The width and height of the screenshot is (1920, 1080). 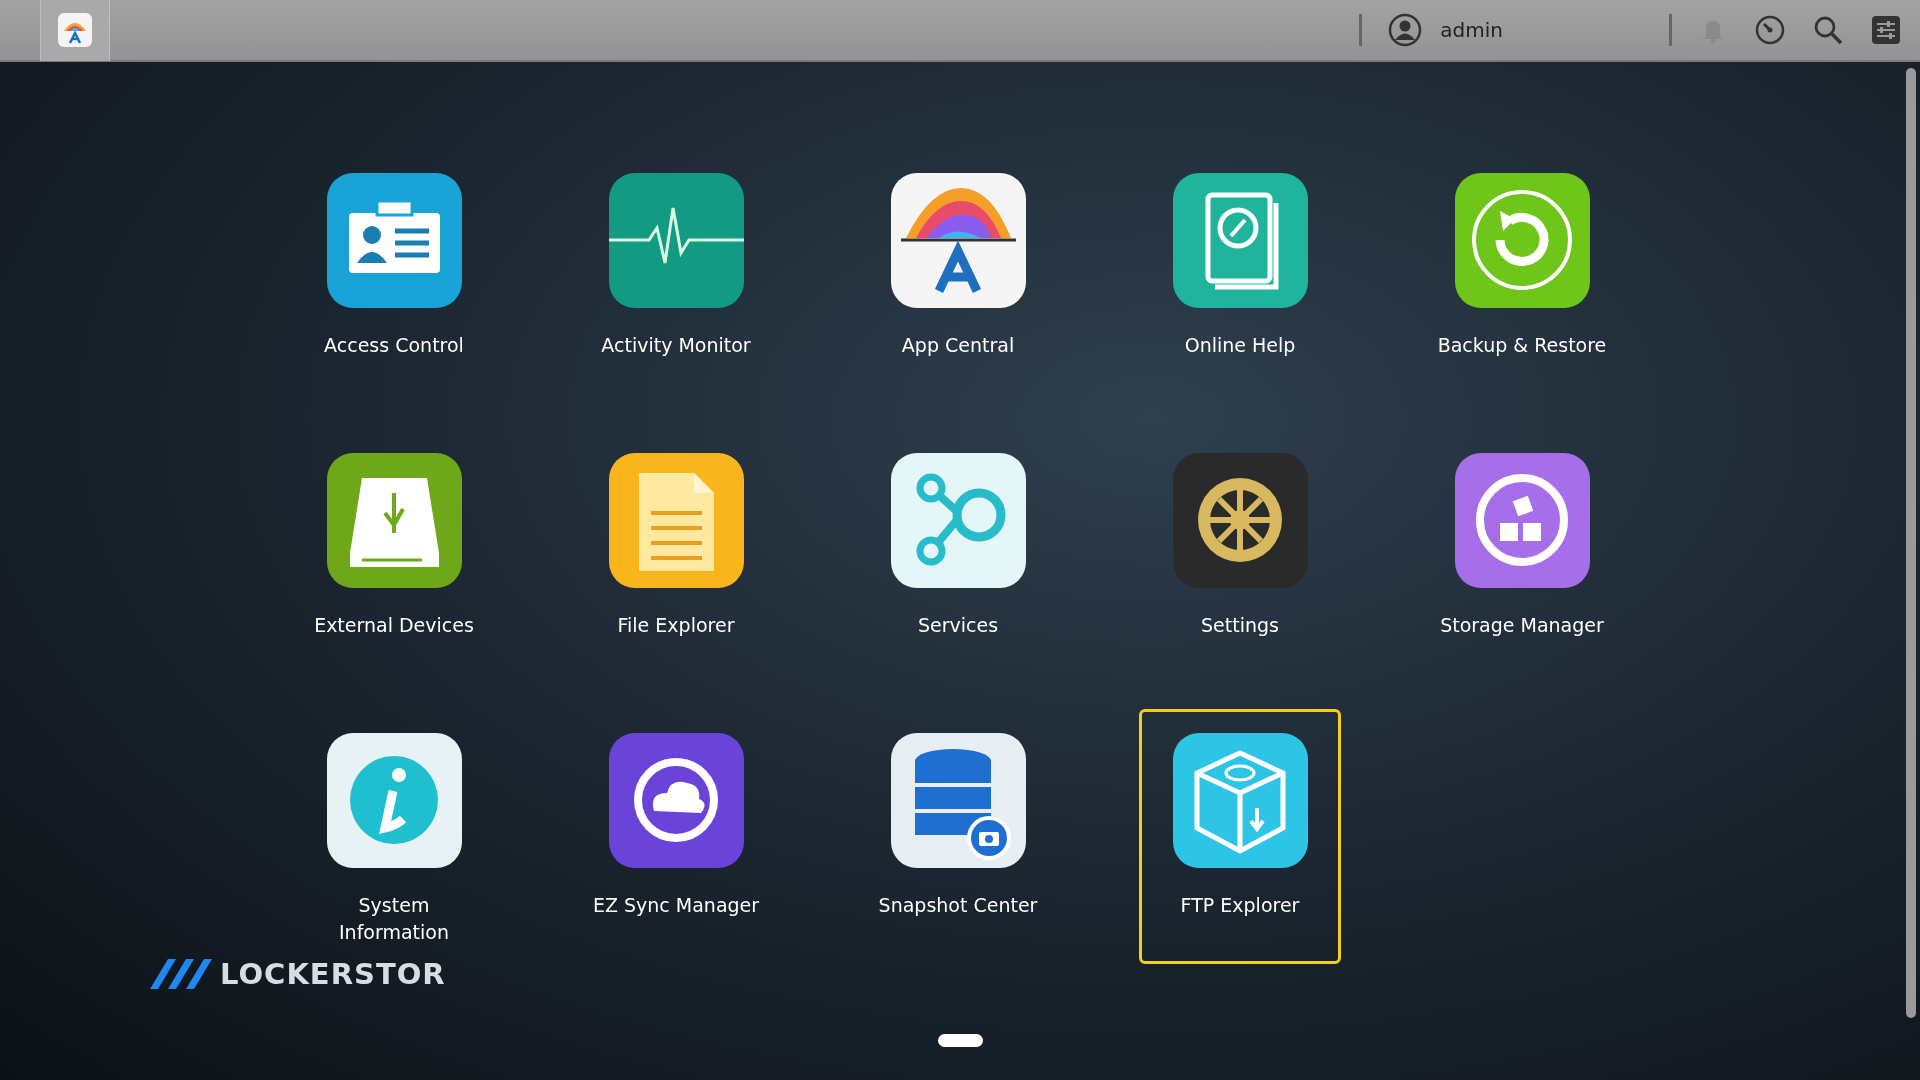 What do you see at coordinates (676, 625) in the screenshot?
I see `app-label: File Explorer` at bounding box center [676, 625].